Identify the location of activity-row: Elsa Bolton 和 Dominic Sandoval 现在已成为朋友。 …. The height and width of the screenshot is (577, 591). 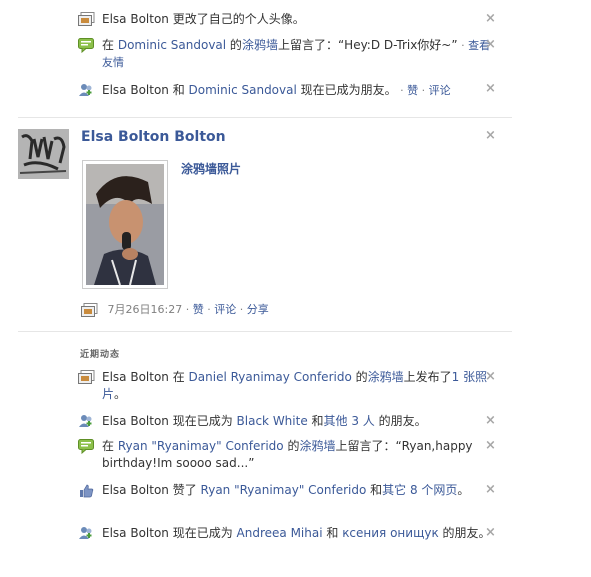
(288, 91).